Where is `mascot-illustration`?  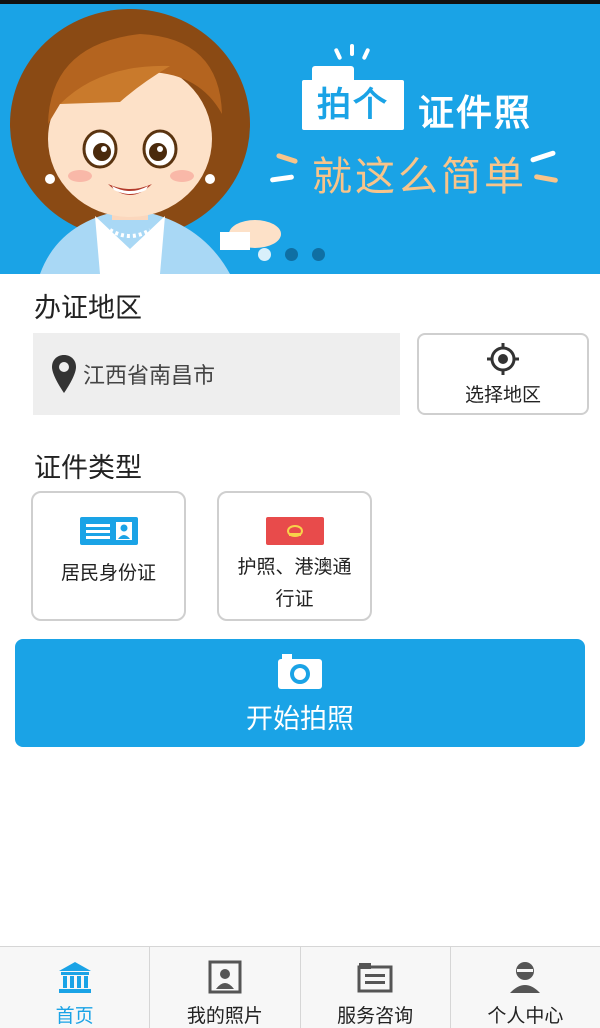
mascot-illustration is located at coordinates (145, 141).